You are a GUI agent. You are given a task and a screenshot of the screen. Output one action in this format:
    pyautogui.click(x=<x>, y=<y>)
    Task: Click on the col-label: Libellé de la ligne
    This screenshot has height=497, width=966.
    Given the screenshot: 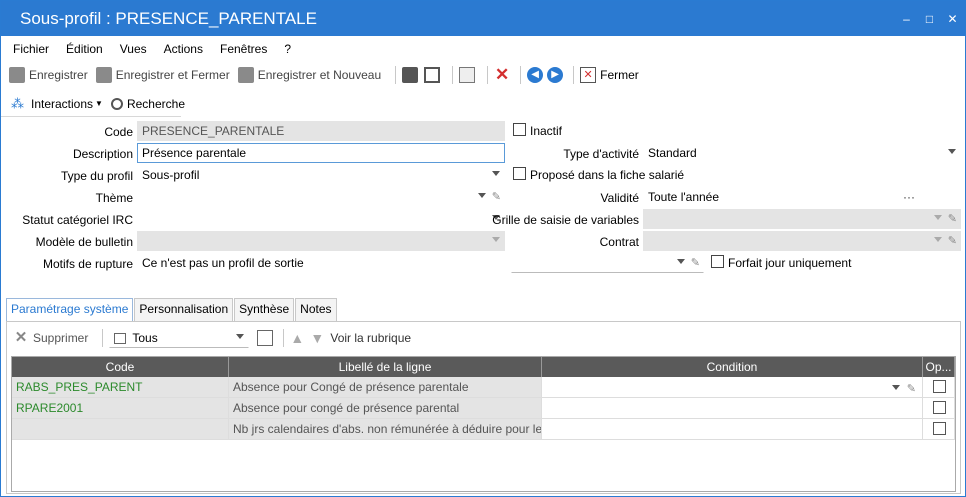 What is the action you would take?
    pyautogui.click(x=385, y=367)
    